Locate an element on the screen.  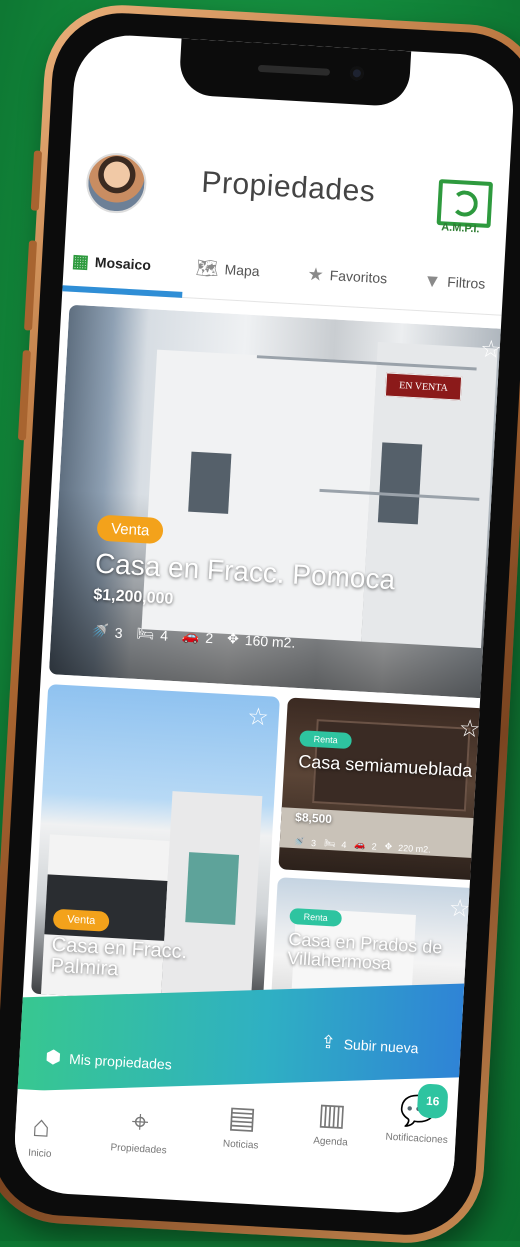
listing-price: $8,500 is located at coordinates (313, 818).